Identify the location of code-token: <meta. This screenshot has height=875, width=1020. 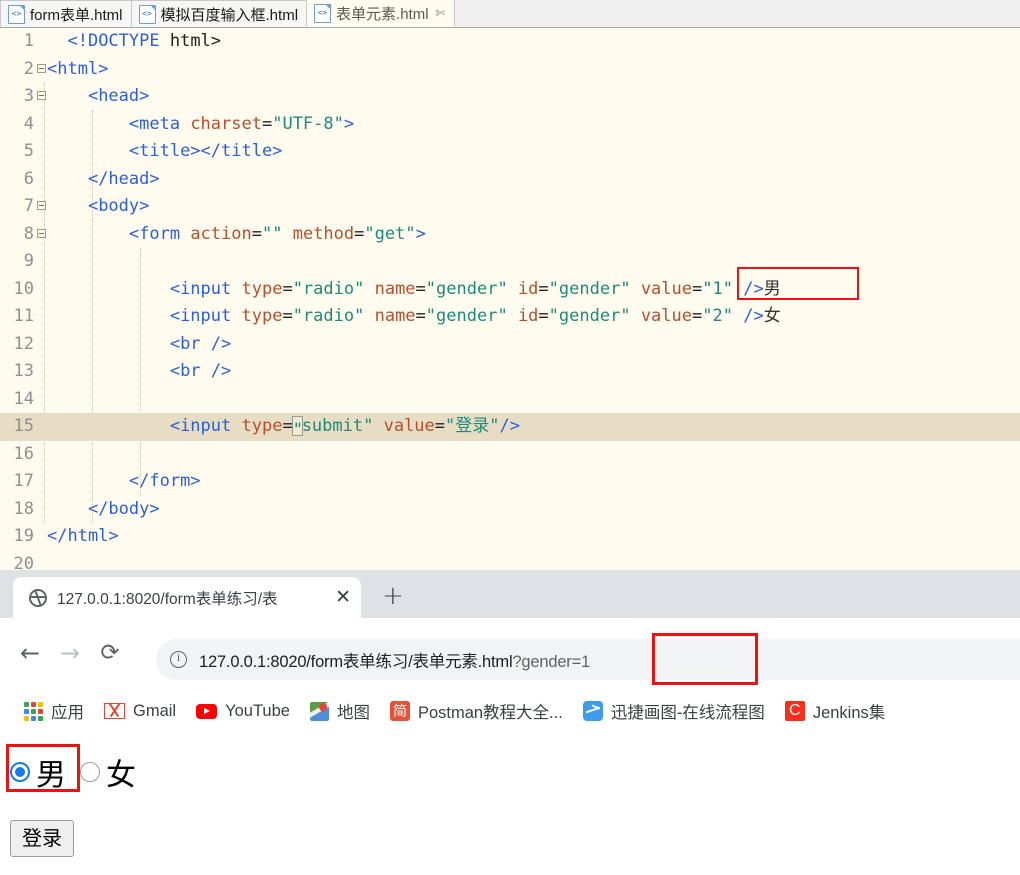
(159, 123).